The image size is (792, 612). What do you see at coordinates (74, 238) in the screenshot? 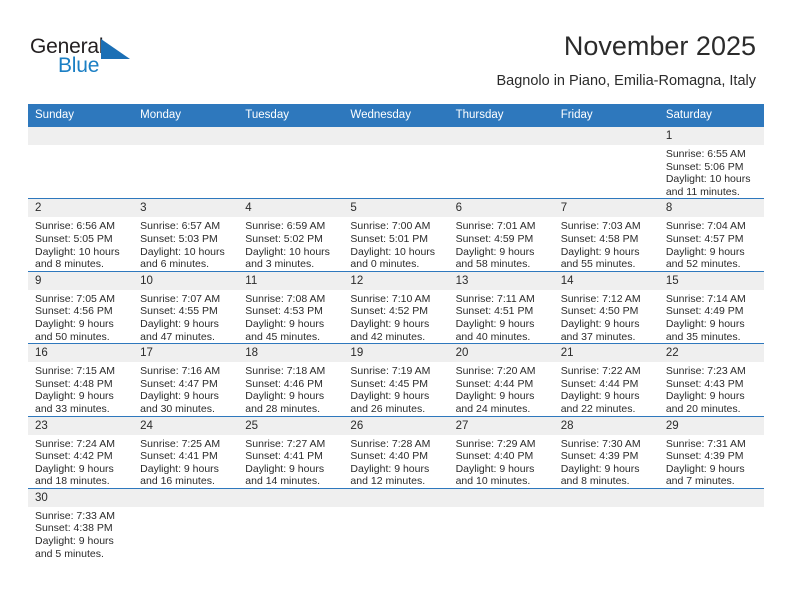
I see `sunset-time: Sunset: 5:05 PM` at bounding box center [74, 238].